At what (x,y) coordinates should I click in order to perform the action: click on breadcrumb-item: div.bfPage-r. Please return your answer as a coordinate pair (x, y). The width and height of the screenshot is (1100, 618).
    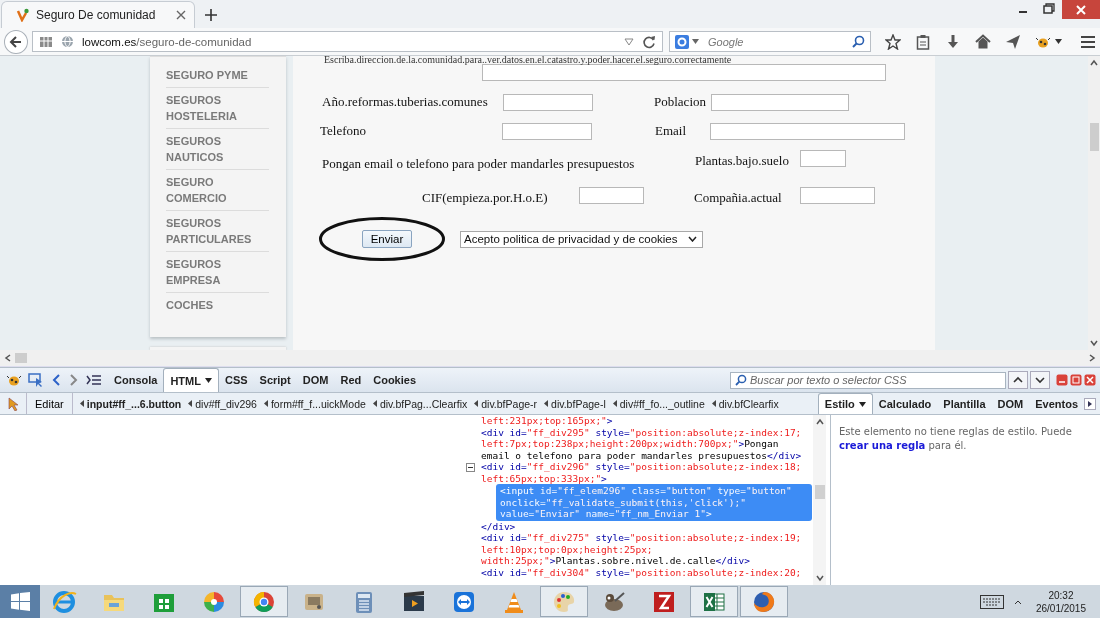
    Looking at the image, I should click on (506, 403).